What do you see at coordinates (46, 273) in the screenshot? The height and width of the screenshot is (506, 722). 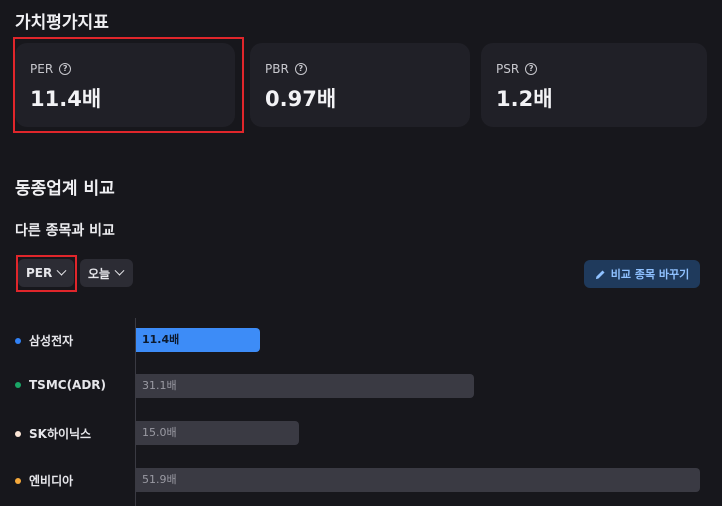 I see `metric-select-highlight` at bounding box center [46, 273].